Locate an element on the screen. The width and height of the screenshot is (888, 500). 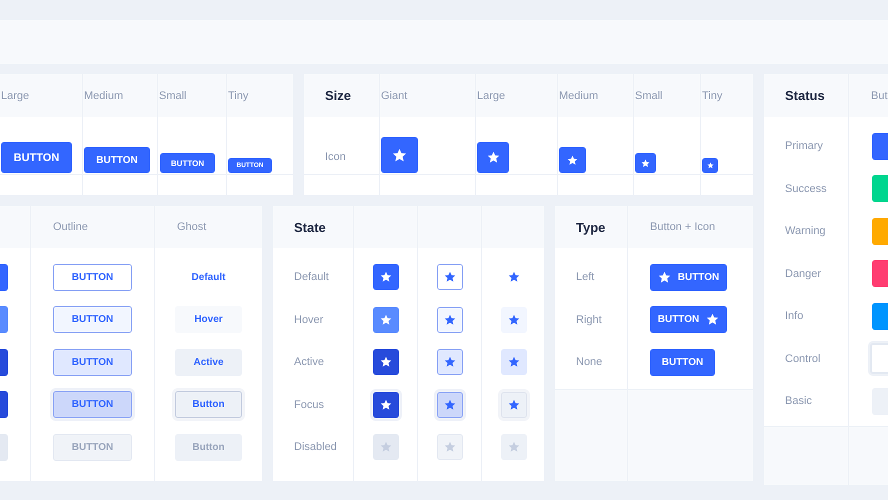
row-label: Danger is located at coordinates (803, 274).